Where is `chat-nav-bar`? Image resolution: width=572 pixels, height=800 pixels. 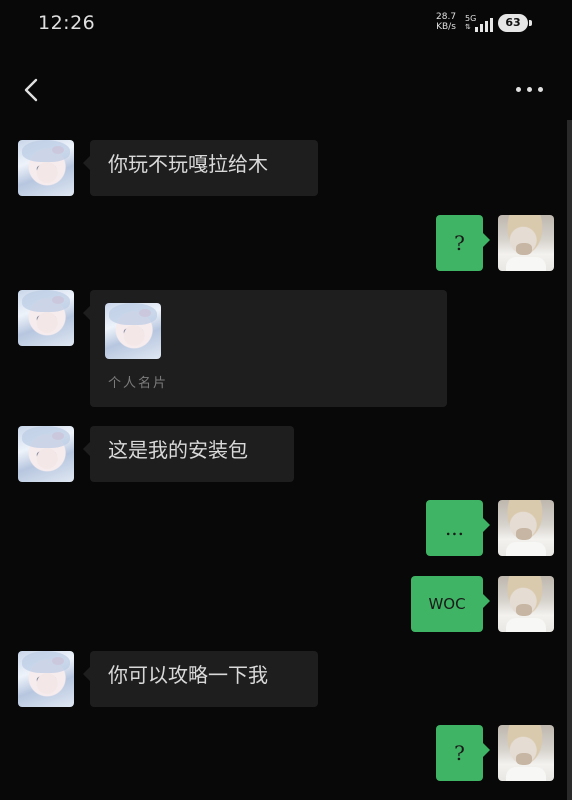
chat-nav-bar is located at coordinates (286, 91).